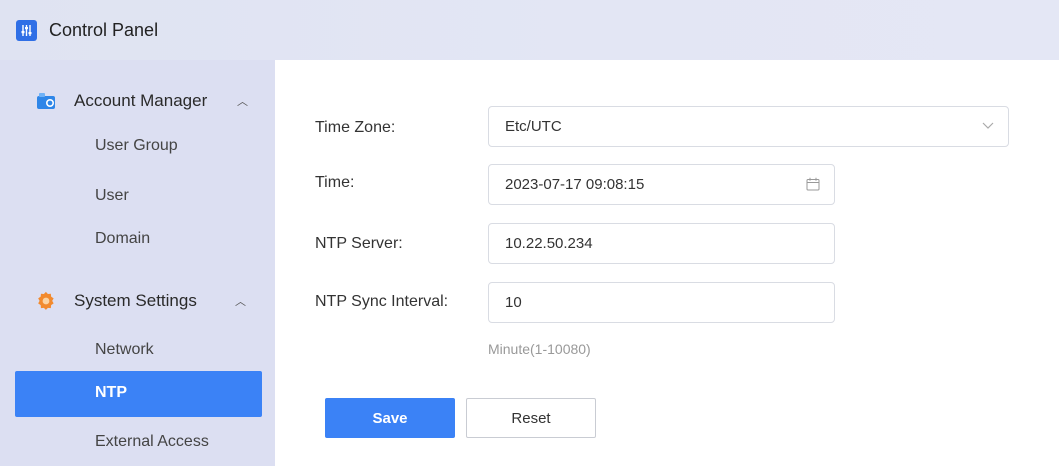 The image size is (1059, 466). What do you see at coordinates (661, 302) in the screenshot?
I see `ntp-sync-interval-input: 10` at bounding box center [661, 302].